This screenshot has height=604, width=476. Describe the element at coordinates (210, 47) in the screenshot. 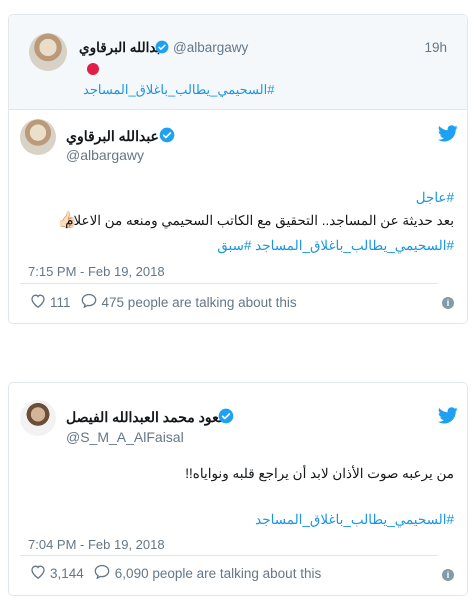

I see `parent-author-handle: @albargawy` at that location.